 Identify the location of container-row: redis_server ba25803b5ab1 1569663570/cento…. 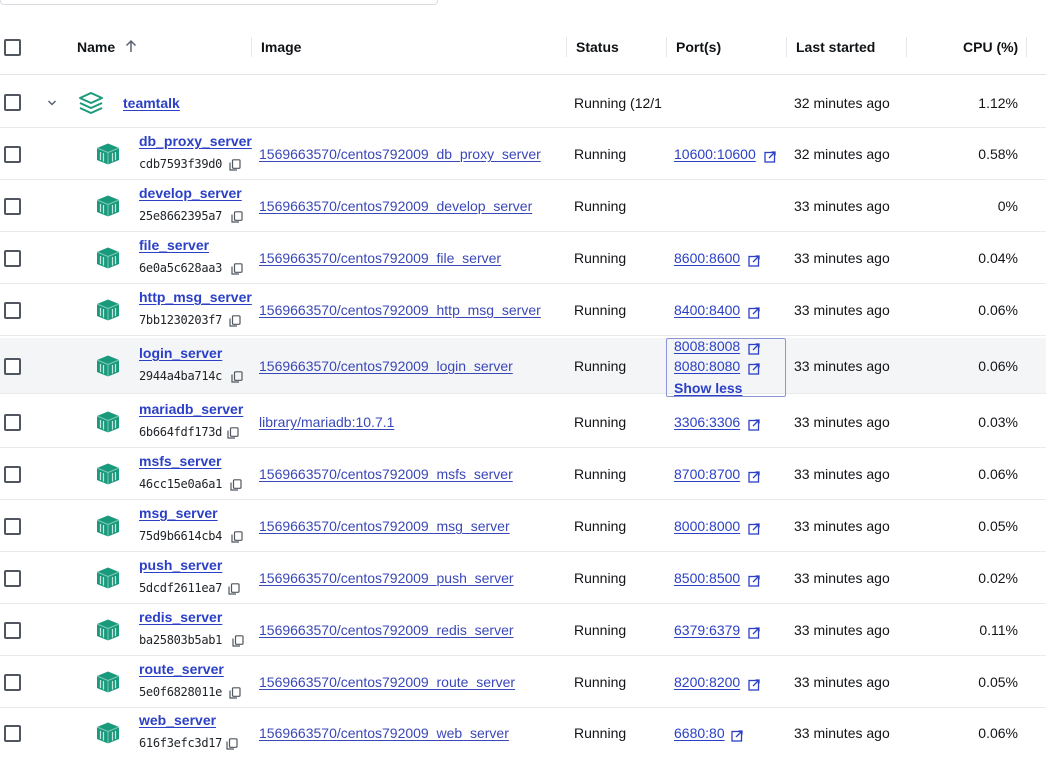
(523, 630).